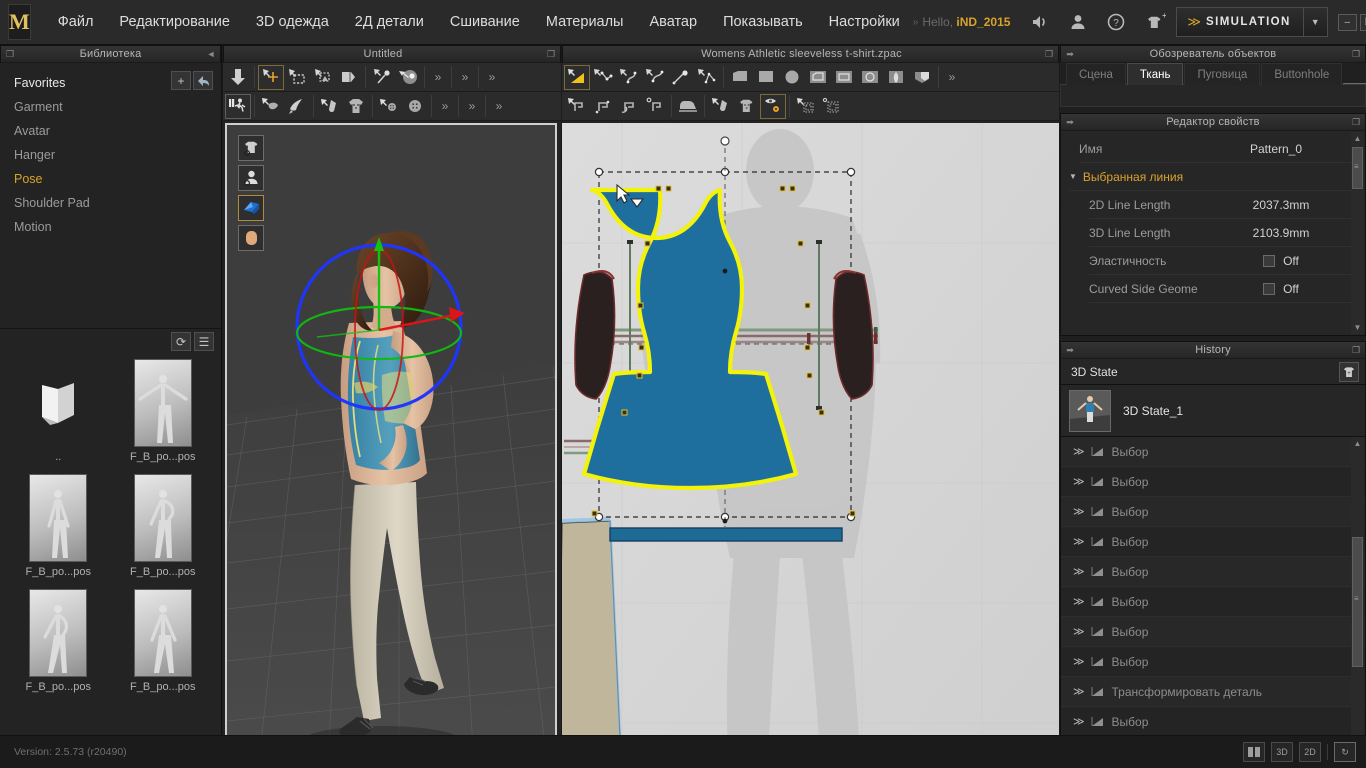 The width and height of the screenshot is (1366, 768). What do you see at coordinates (832, 106) in the screenshot?
I see `grading-edit-icon` at bounding box center [832, 106].